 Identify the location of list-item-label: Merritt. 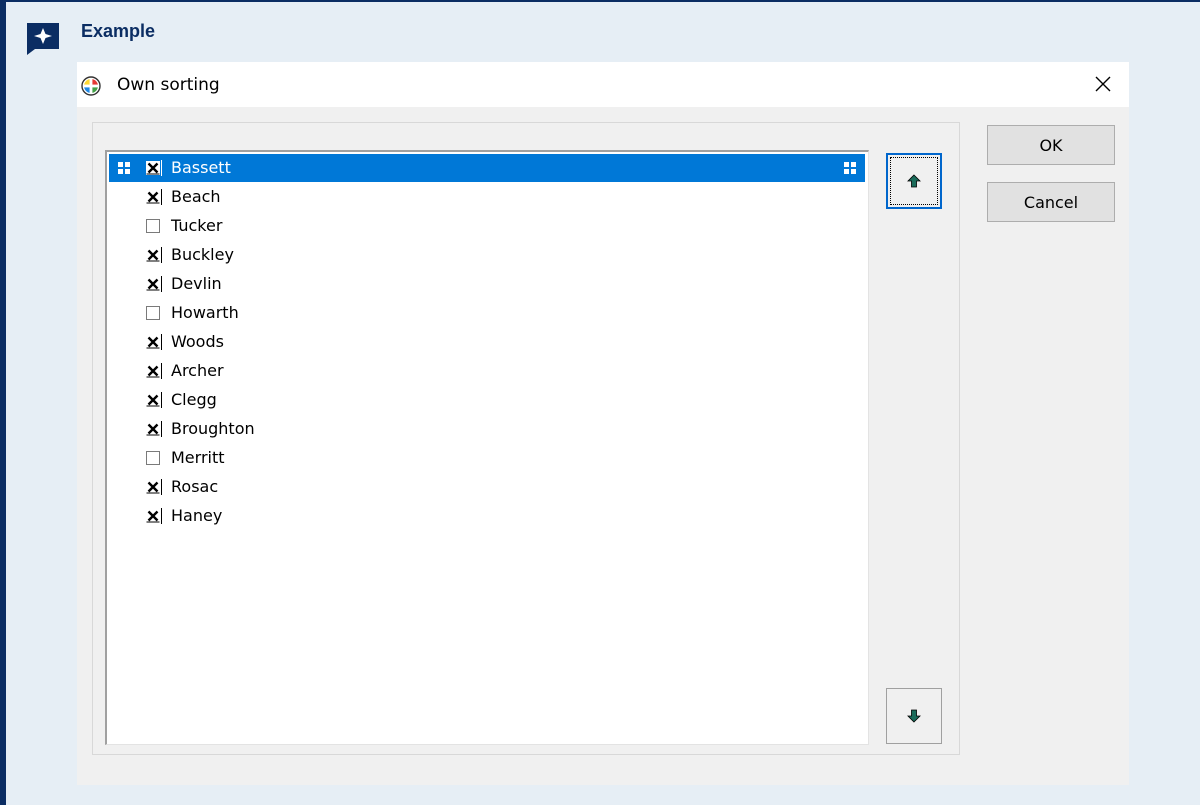
(198, 457).